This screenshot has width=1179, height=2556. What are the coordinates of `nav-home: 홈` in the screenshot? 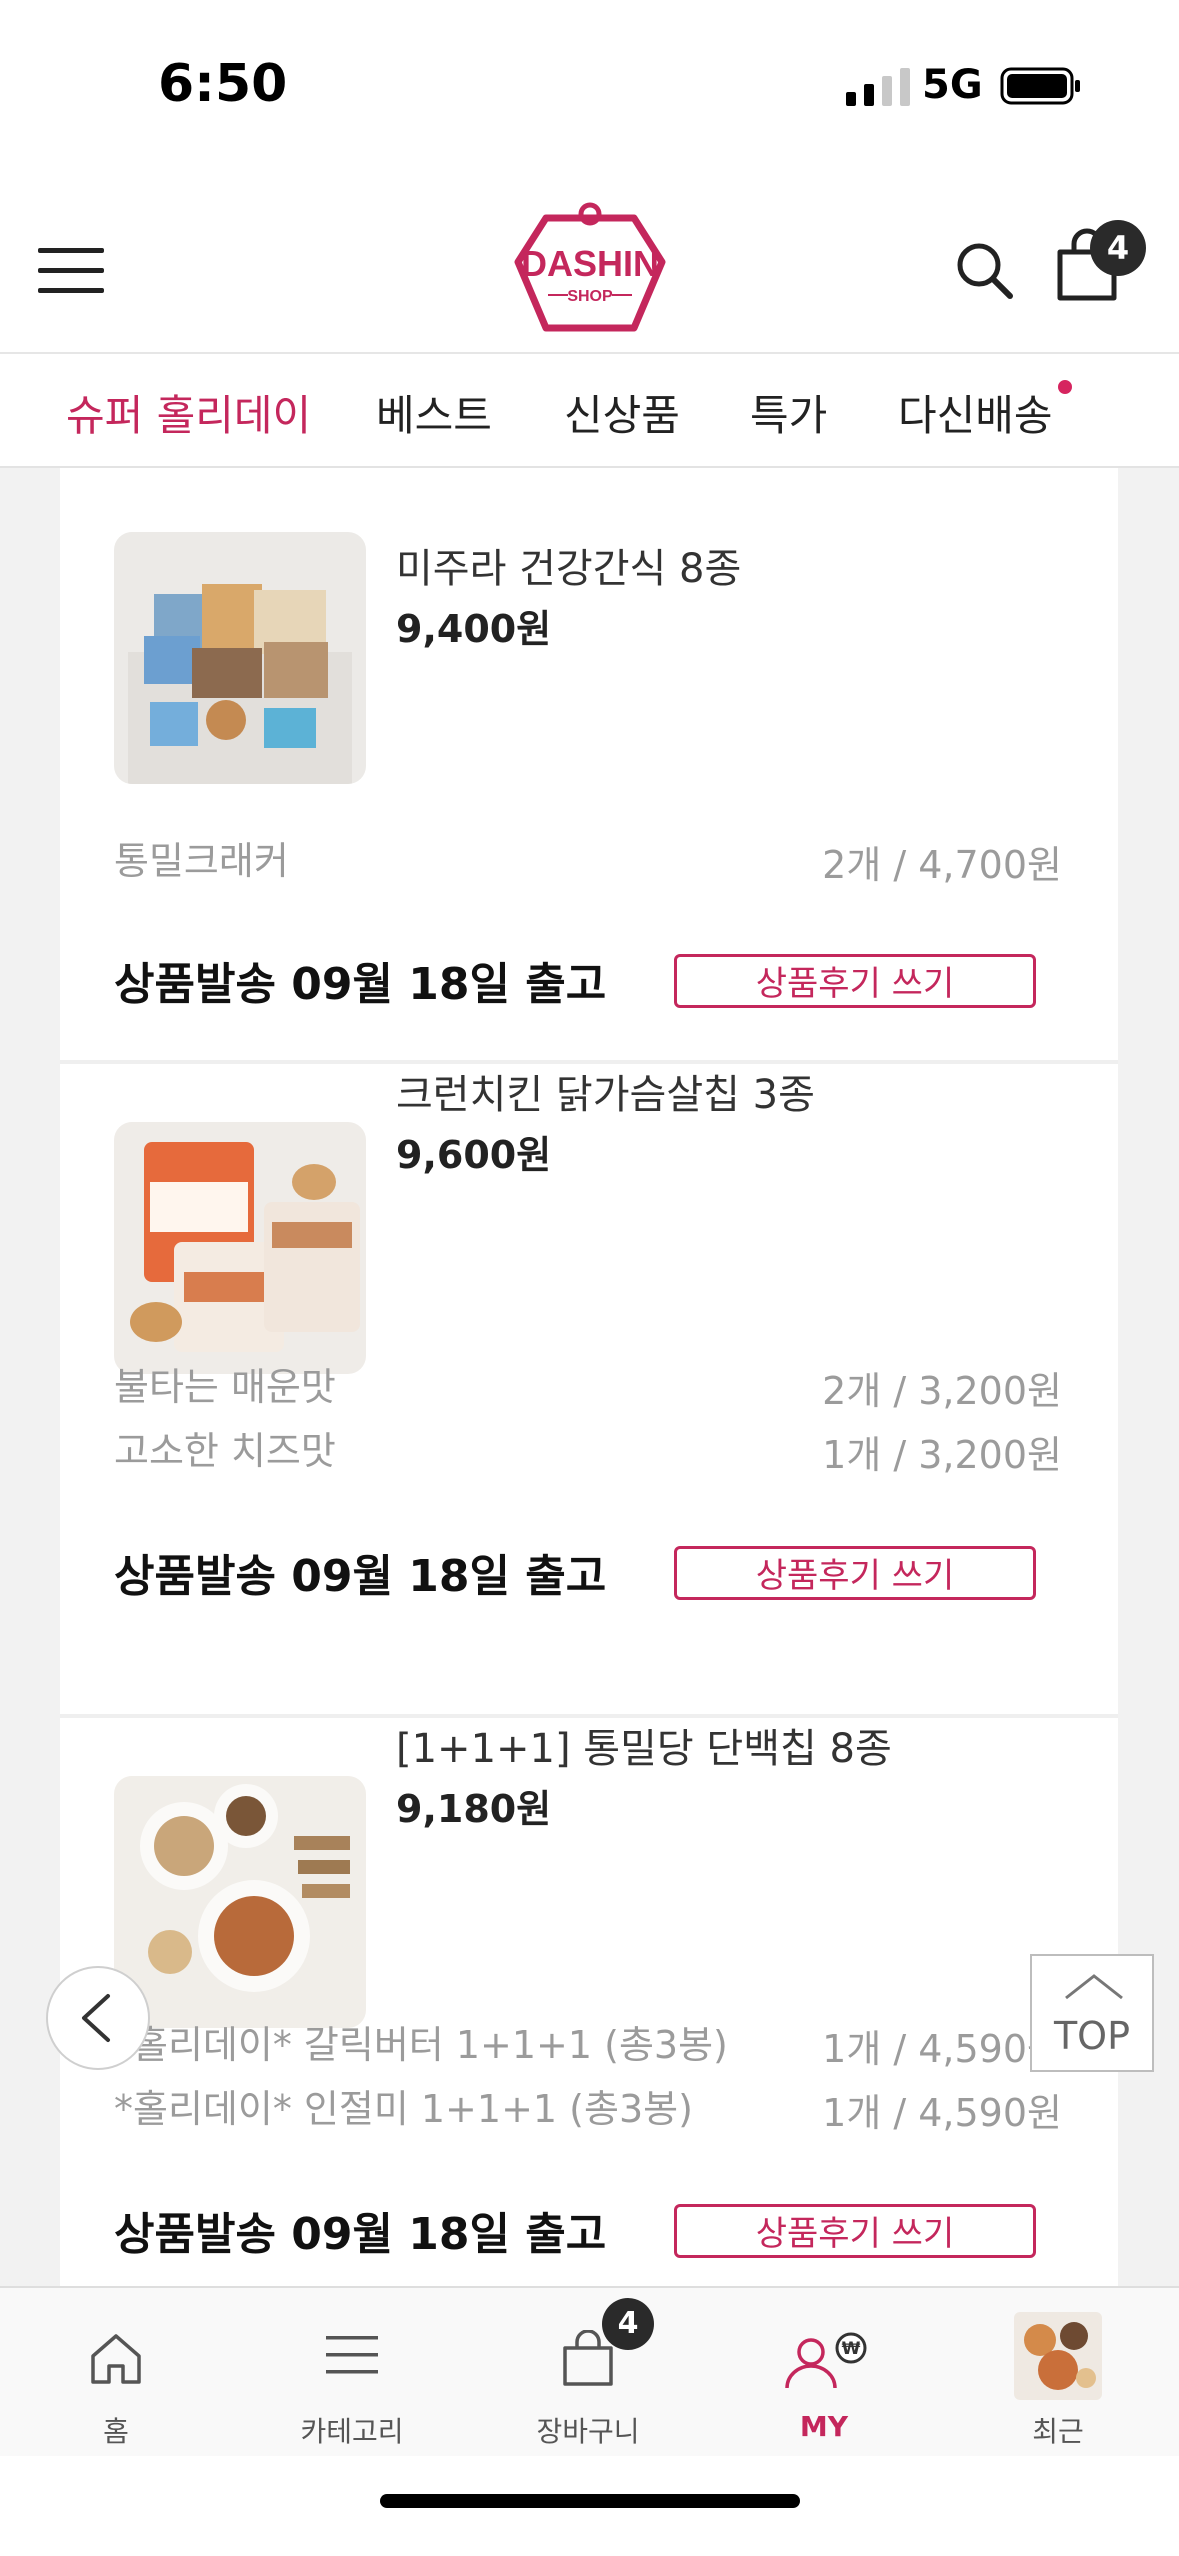 It's located at (116, 2373).